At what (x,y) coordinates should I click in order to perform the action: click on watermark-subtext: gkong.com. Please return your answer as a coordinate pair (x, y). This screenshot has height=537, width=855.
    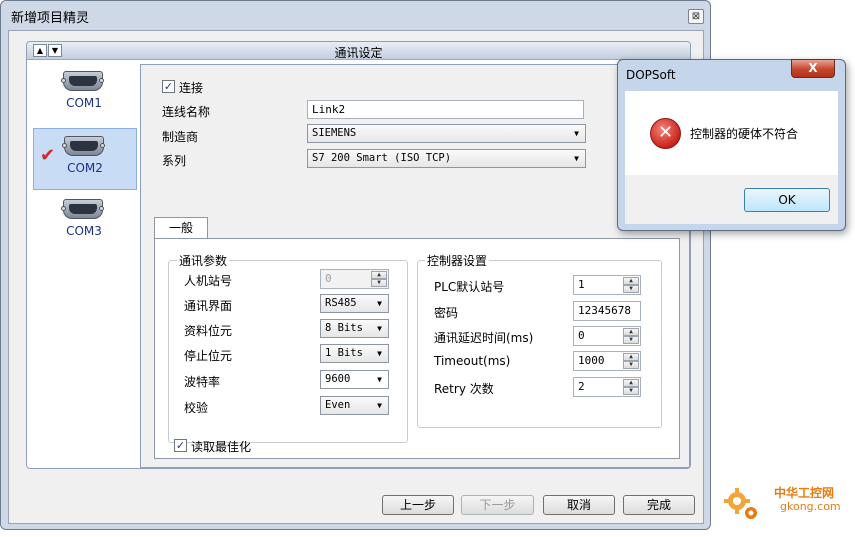
    Looking at the image, I should click on (810, 506).